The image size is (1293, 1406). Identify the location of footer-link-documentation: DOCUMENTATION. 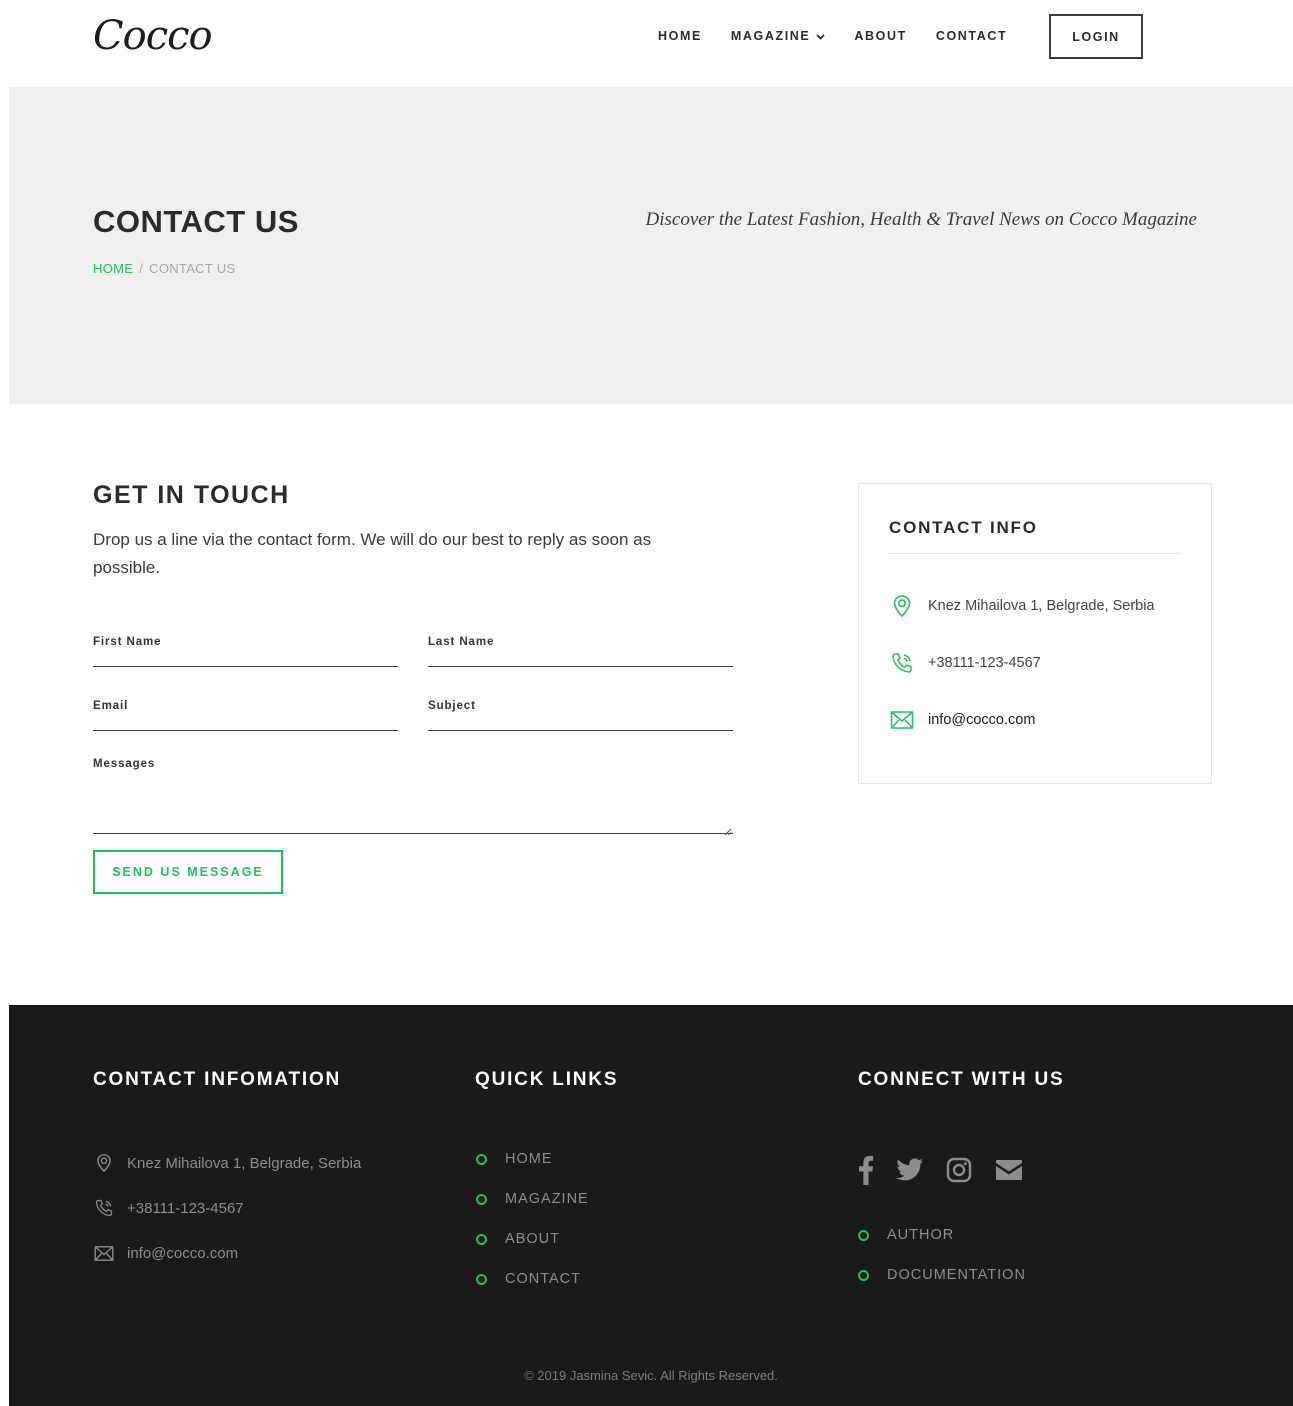
(942, 1275).